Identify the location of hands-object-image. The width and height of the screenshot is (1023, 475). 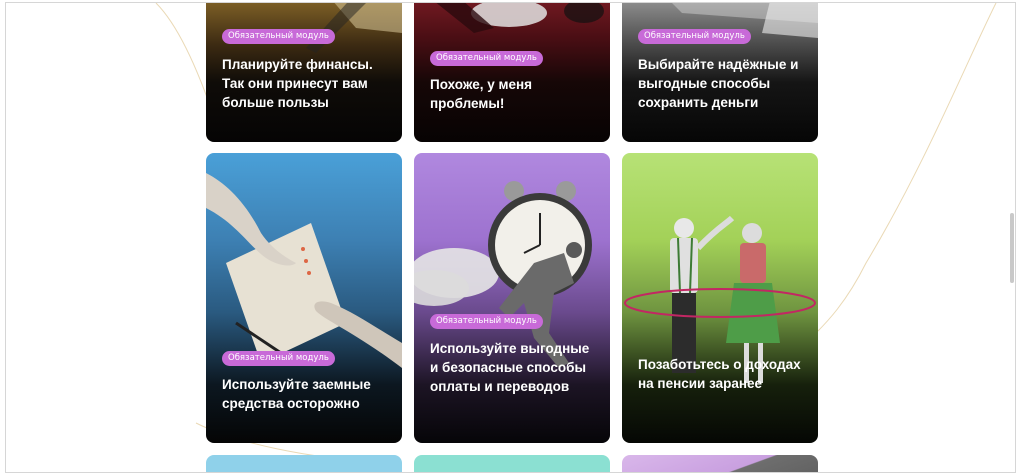
(520, 18).